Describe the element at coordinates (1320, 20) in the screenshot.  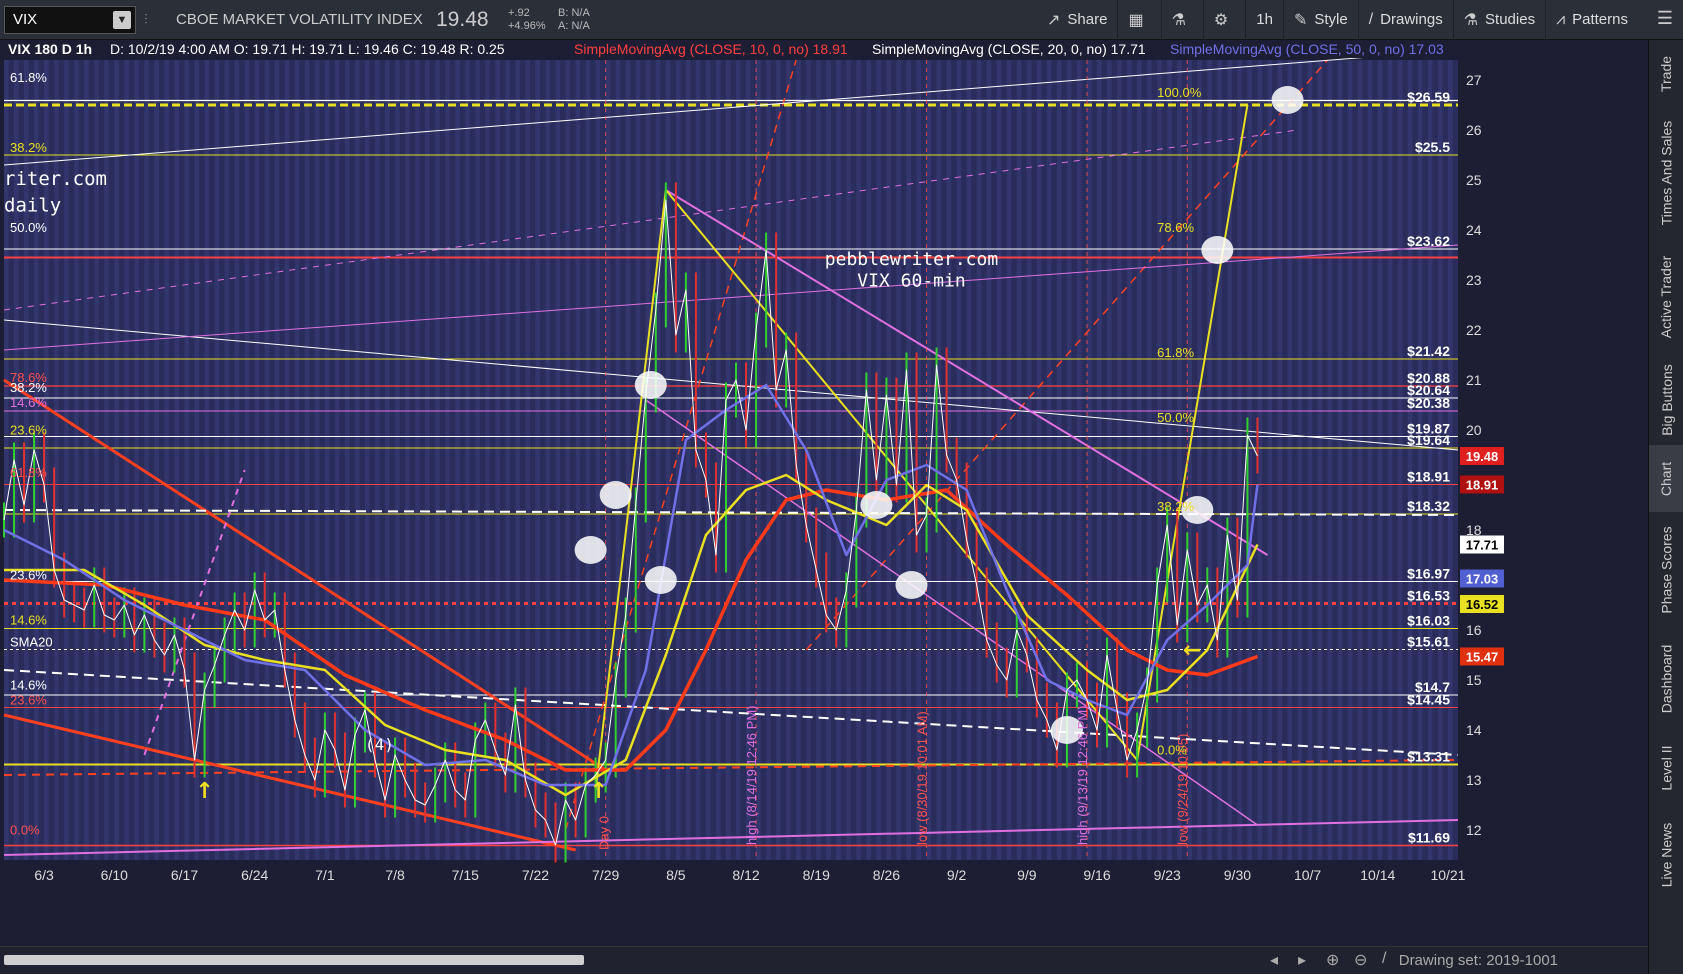
I see `style-button: ✎ Style` at that location.